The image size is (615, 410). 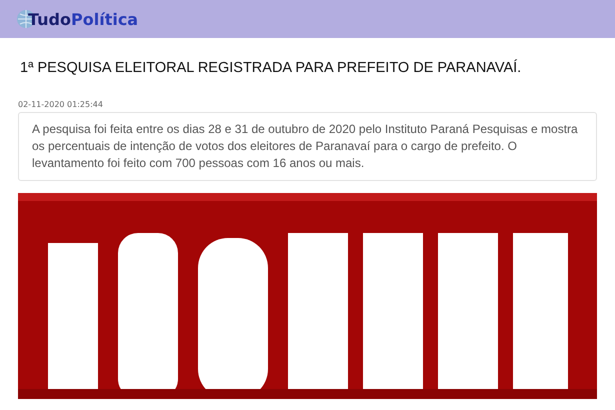 What do you see at coordinates (305, 146) in the screenshot?
I see `summary-text: A pesquisa foi feita entre os dias 28 e 31 de outubro de 2020 pelo Instituto Paraná Pesquisas e mostra os percentuais de intenção de votos dos eleitores de Paranavaí para o cargo de prefeito. O levantamento foi feito com 700 pessoas com 16 anos ou mais.` at bounding box center [305, 146].